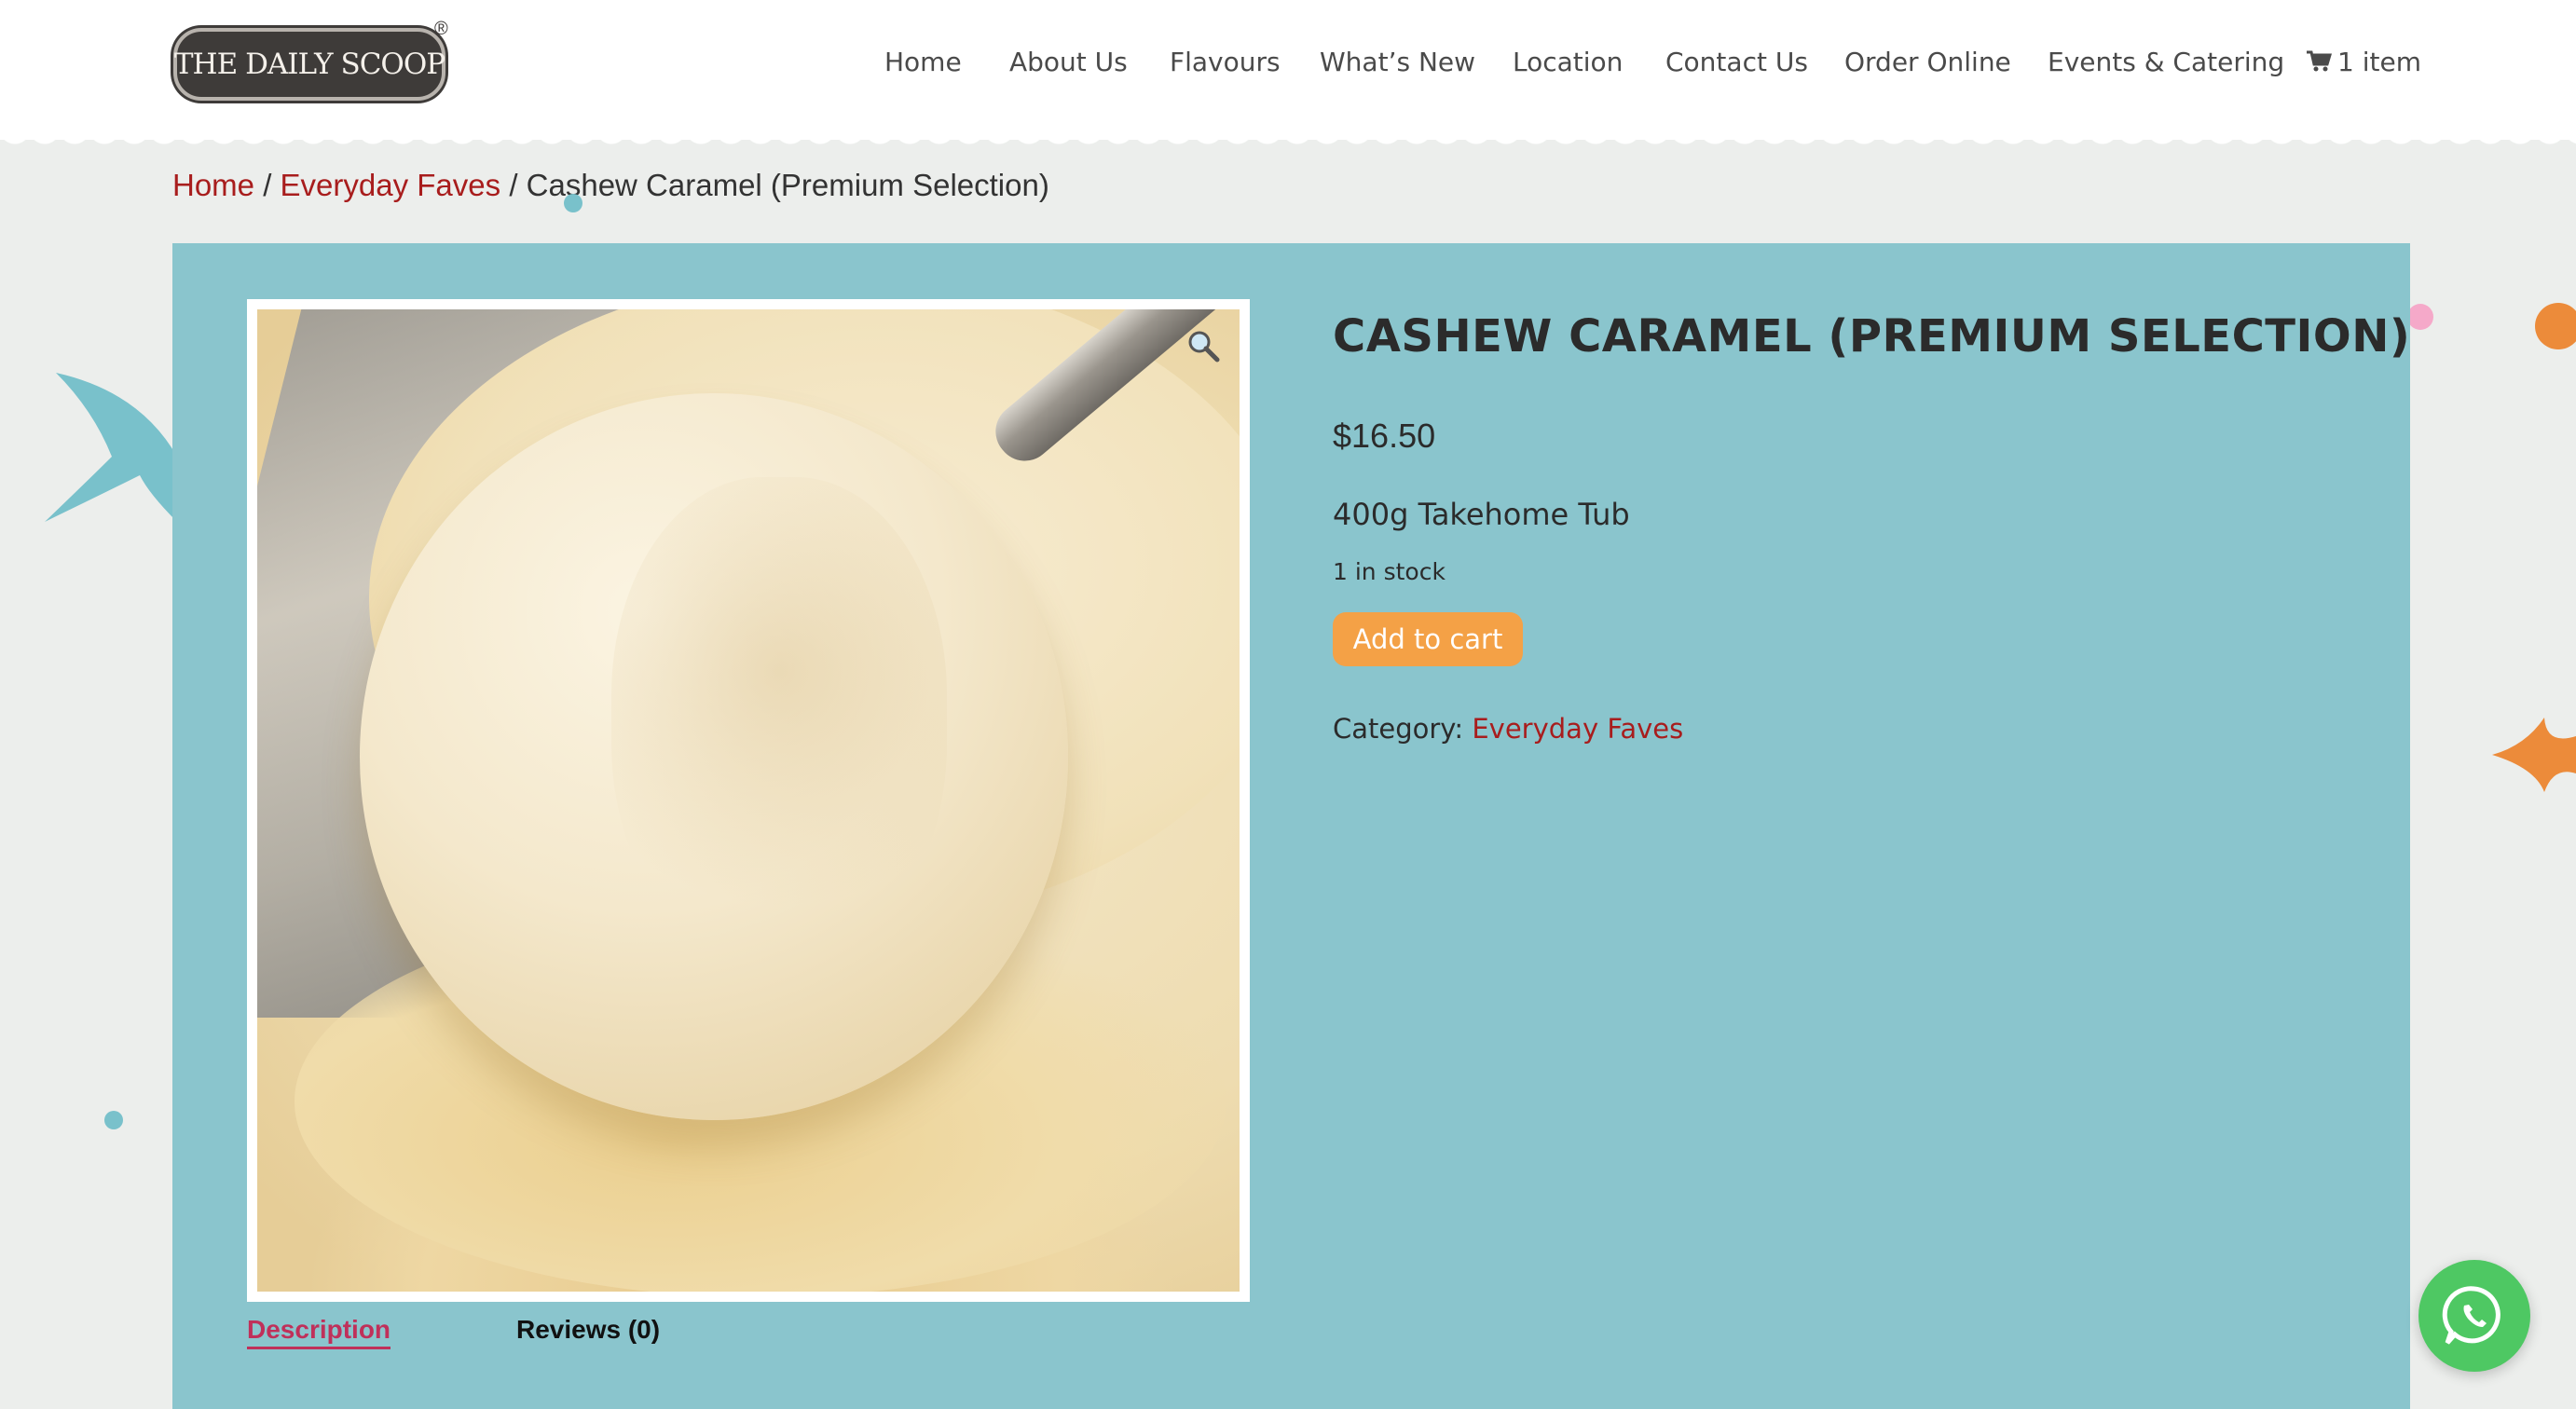  I want to click on breadcrumb-home: Home, so click(213, 185).